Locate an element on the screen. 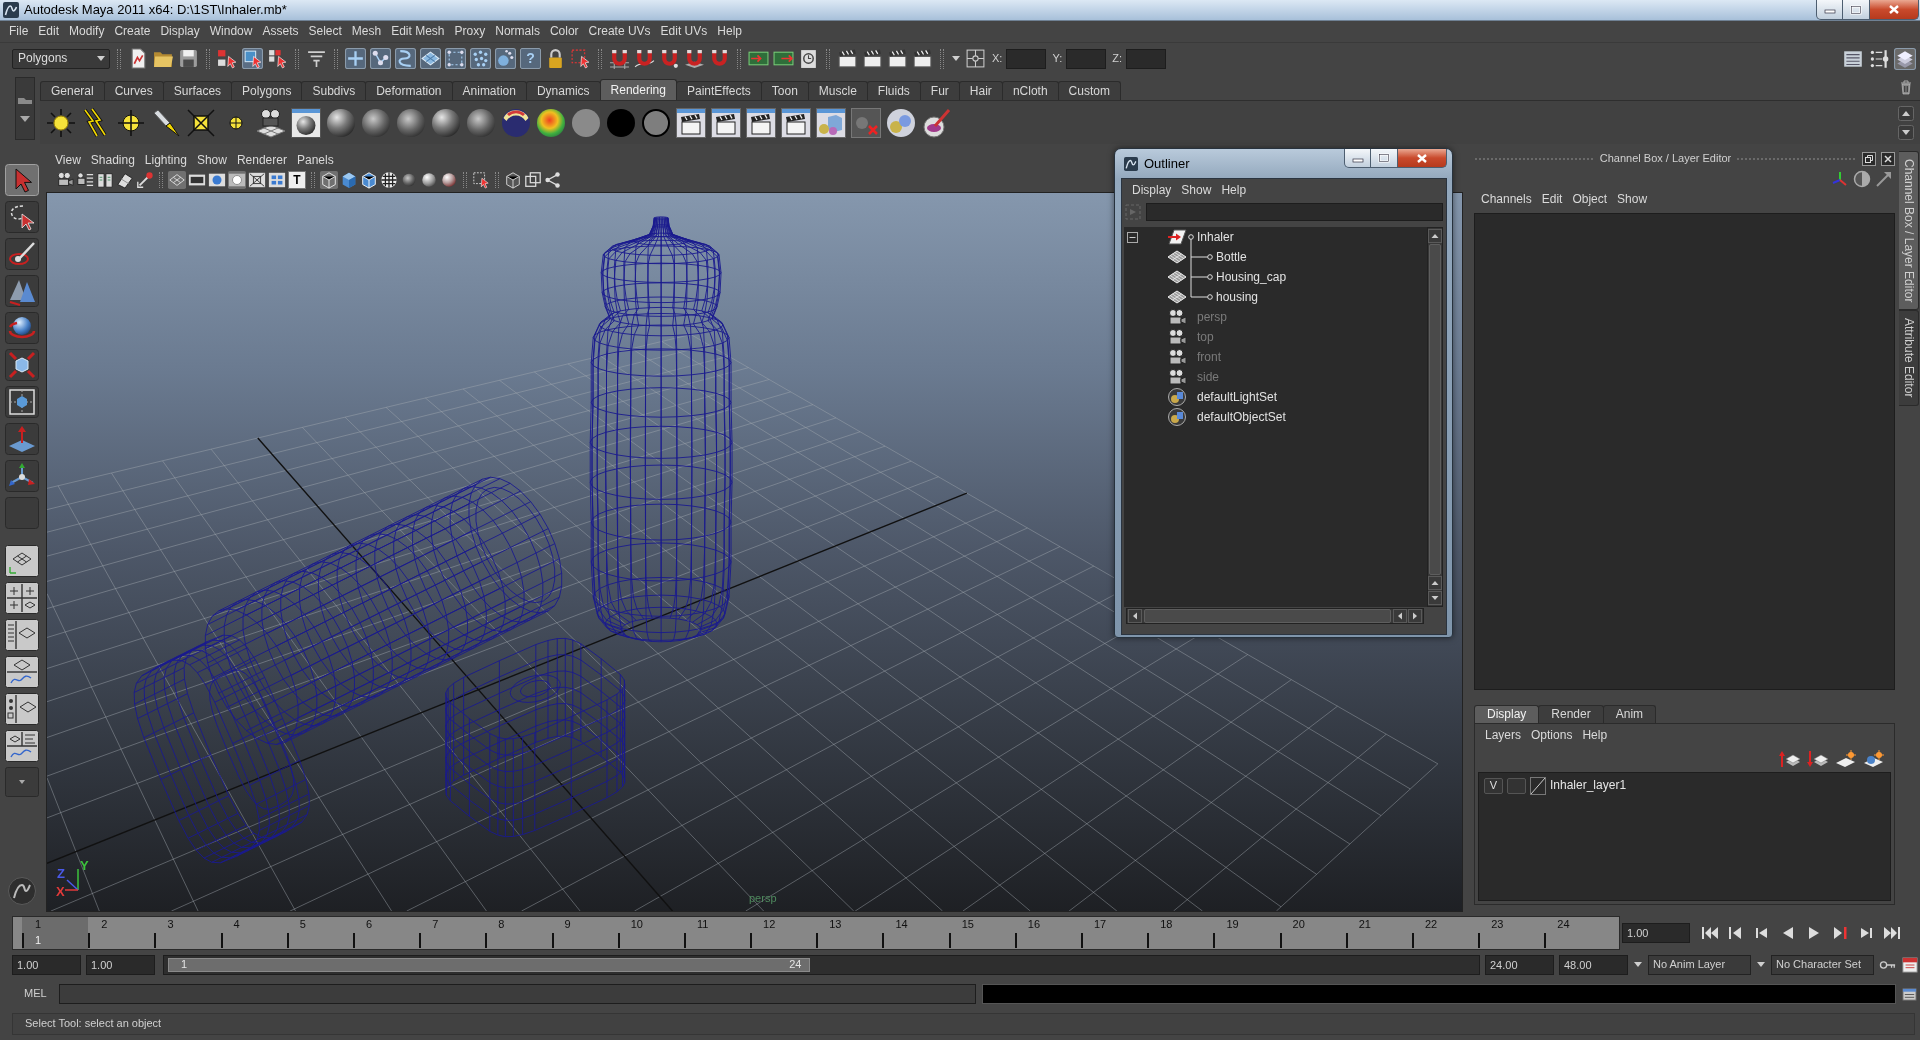 The height and width of the screenshot is (1040, 1920). tree-item: defaultLightSet is located at coordinates (1237, 397).